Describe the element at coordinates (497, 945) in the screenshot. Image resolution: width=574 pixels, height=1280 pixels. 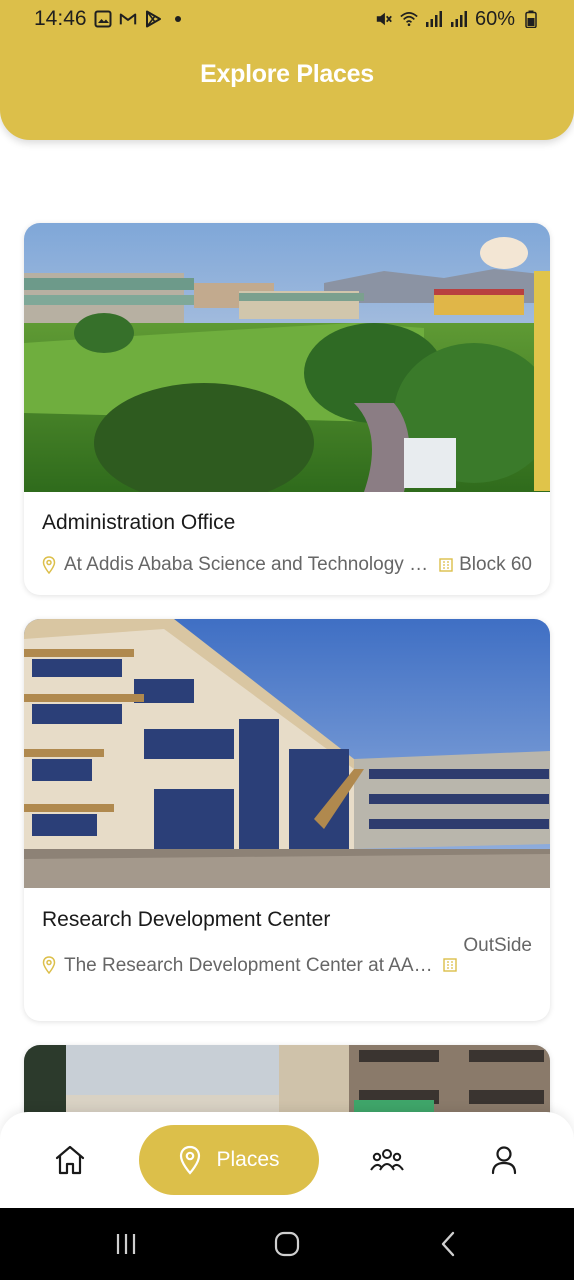
I see `place-location: OutSide` at that location.